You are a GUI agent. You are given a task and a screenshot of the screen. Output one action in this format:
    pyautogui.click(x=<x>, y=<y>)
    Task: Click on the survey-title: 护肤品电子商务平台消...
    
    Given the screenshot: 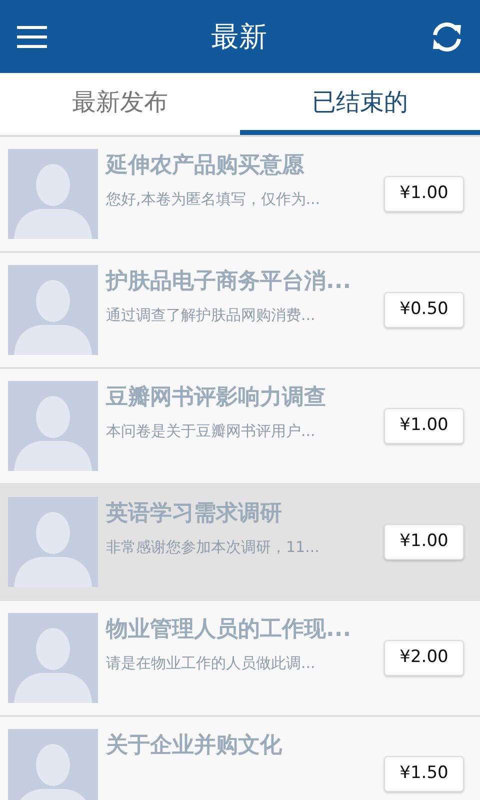 What is the action you would take?
    pyautogui.click(x=229, y=282)
    